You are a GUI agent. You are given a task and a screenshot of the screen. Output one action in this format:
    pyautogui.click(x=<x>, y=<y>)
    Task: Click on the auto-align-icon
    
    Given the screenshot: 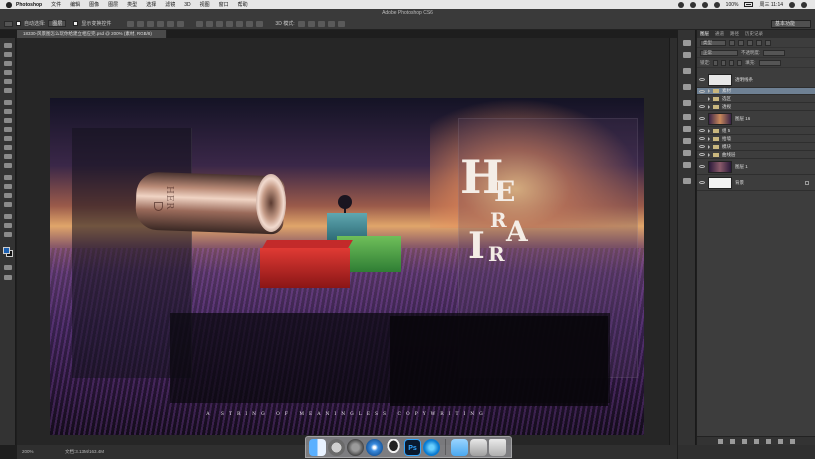 What is the action you would take?
    pyautogui.click(x=260, y=23)
    